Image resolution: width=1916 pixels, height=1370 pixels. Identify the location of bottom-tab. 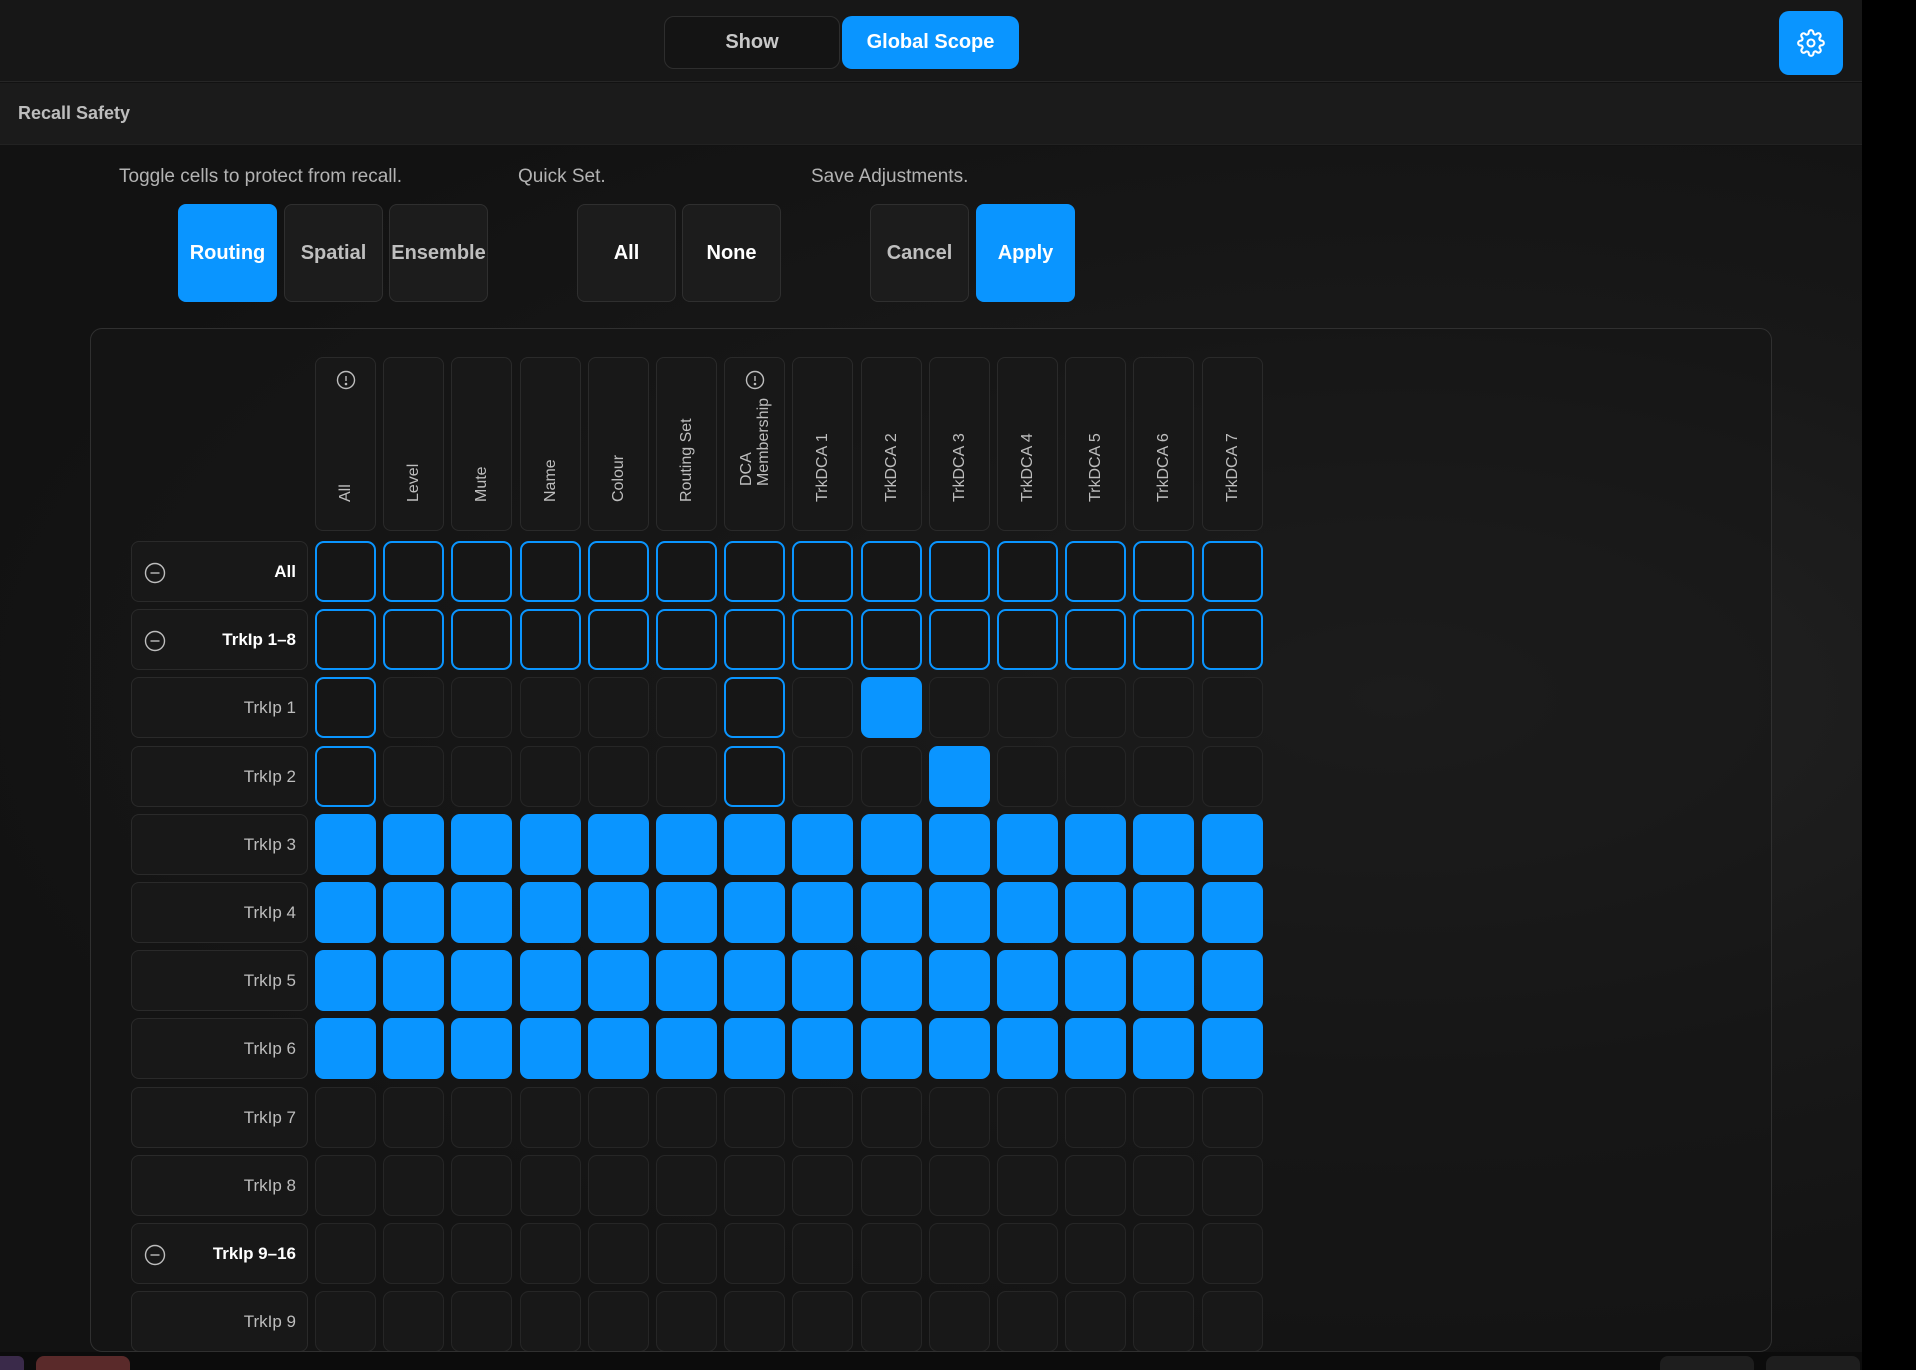
(12, 1363).